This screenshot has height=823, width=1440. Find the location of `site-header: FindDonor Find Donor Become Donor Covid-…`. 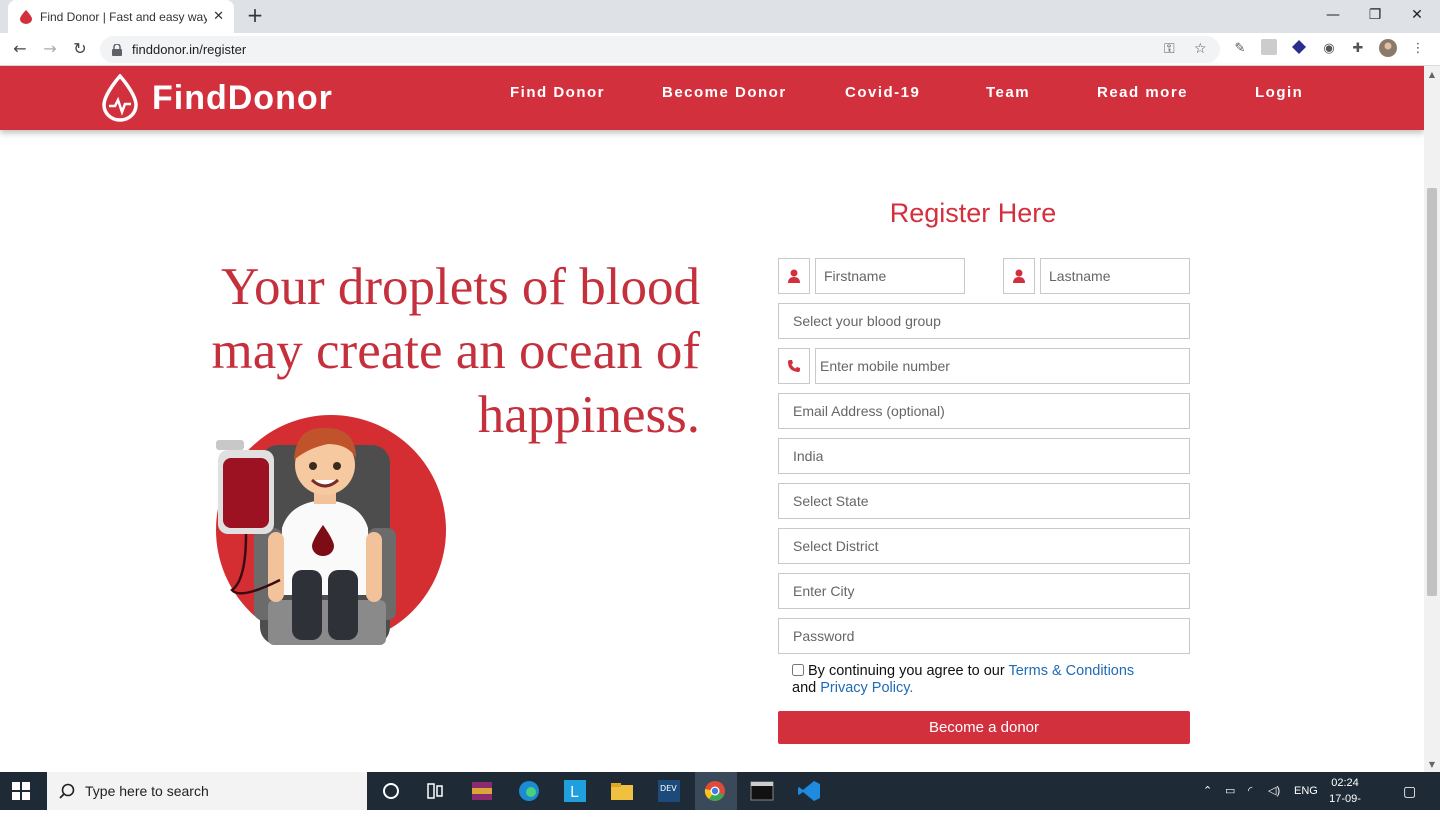

site-header: FindDonor Find Donor Become Donor Covid-… is located at coordinates (712, 98).